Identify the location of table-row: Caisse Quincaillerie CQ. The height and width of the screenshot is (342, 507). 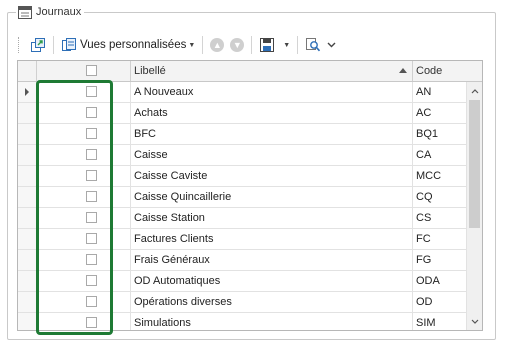
(242, 197).